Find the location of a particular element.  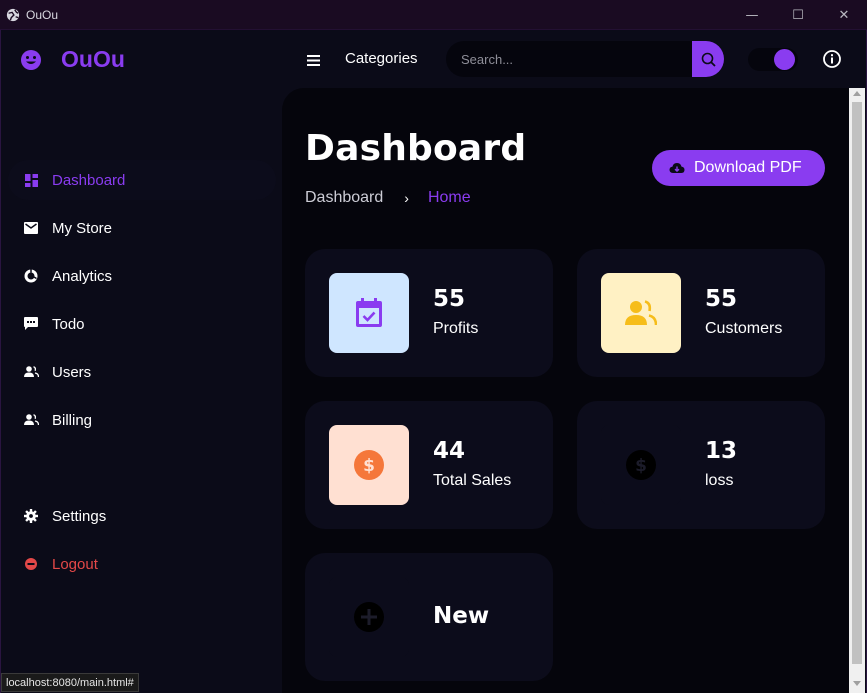

sidebar-item-dashboard: Dashboard is located at coordinates (142, 180).